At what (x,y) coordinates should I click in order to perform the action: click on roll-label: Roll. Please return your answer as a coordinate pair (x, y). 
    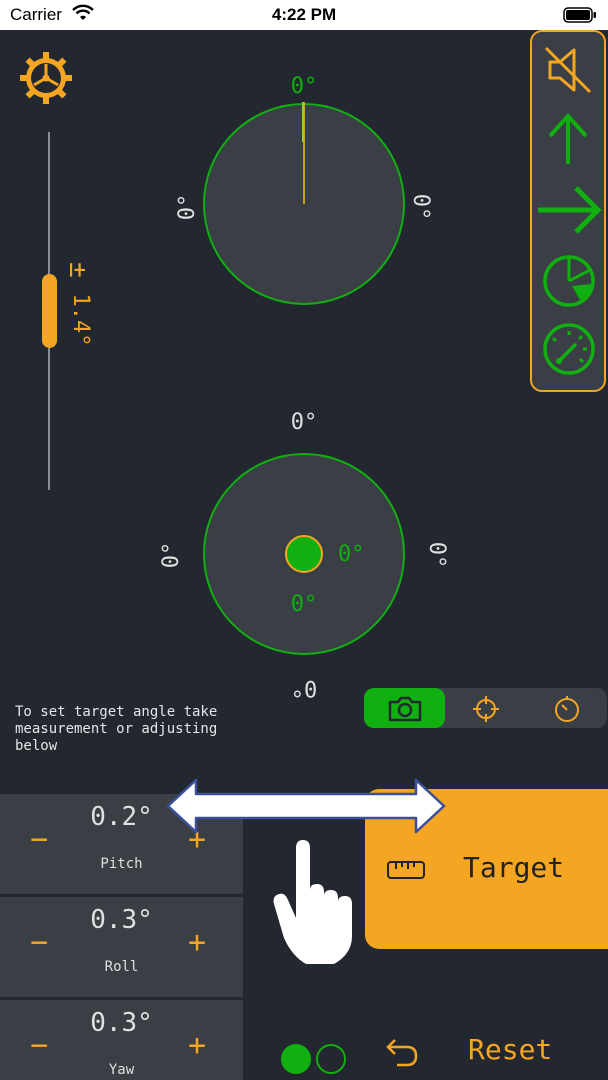
    Looking at the image, I should click on (121, 967).